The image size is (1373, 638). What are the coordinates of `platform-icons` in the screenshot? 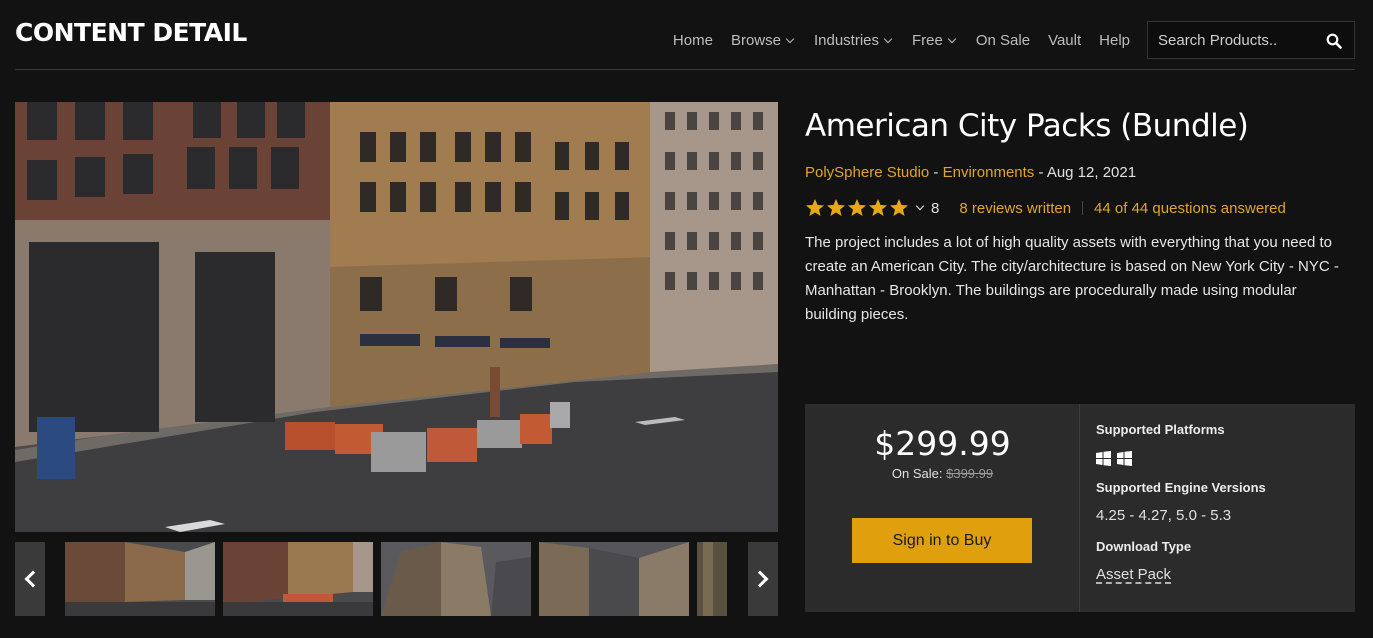 It's located at (1114, 458).